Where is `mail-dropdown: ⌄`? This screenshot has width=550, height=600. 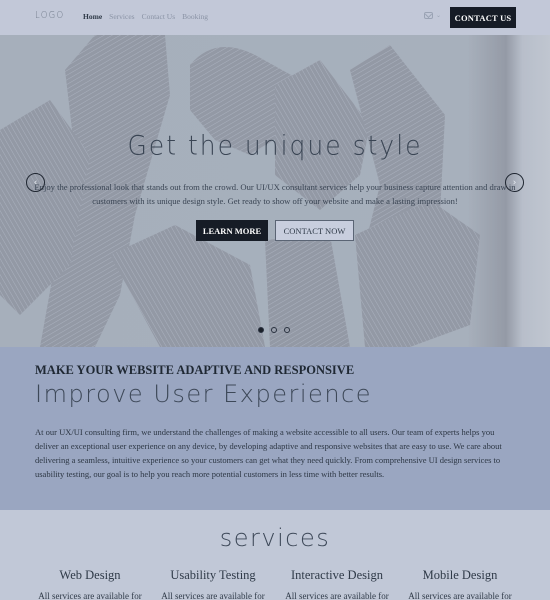 mail-dropdown: ⌄ is located at coordinates (432, 15).